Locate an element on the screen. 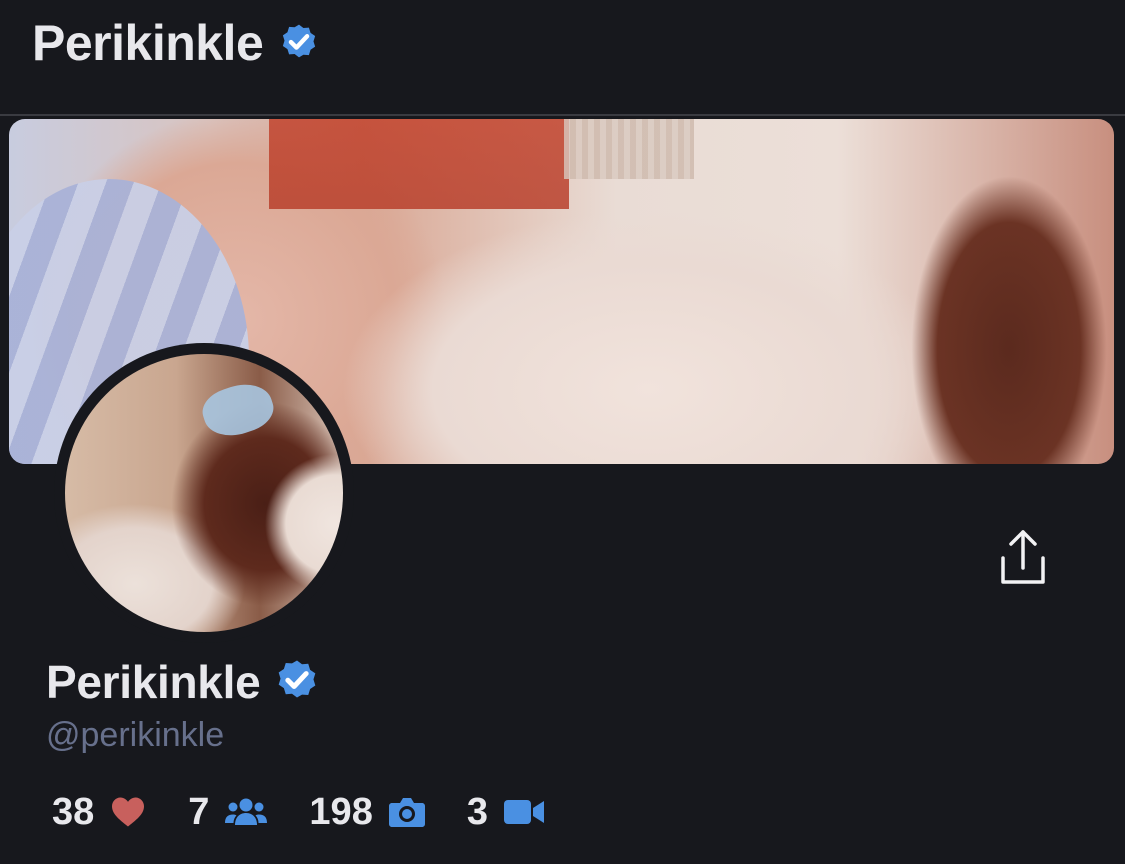 This screenshot has width=1125, height=864. cover-lace is located at coordinates (629, 149).